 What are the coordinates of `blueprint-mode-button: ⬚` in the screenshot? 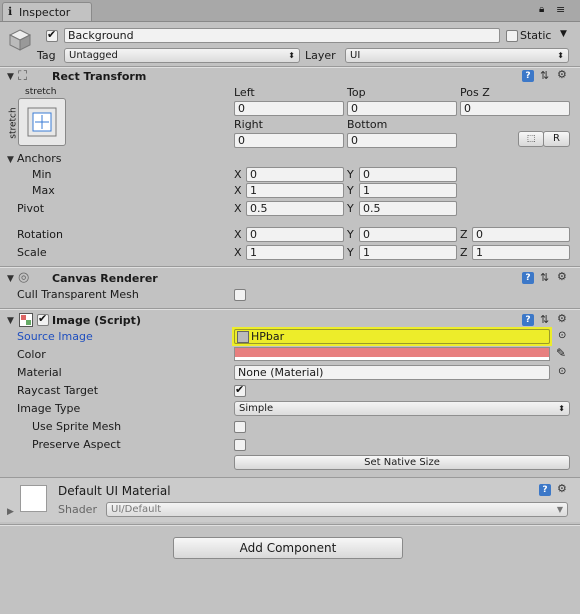 It's located at (531, 139).